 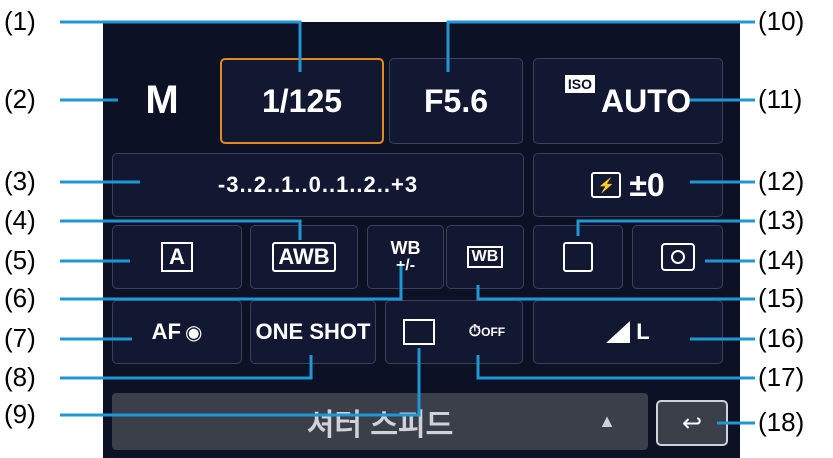 I want to click on callout-12: (12), so click(x=781, y=181).